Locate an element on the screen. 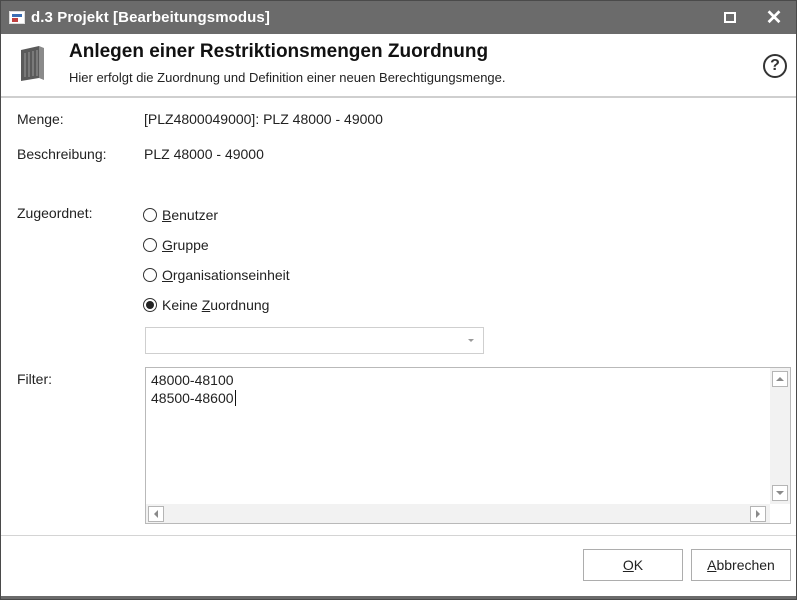  scroll-down-button is located at coordinates (780, 493).